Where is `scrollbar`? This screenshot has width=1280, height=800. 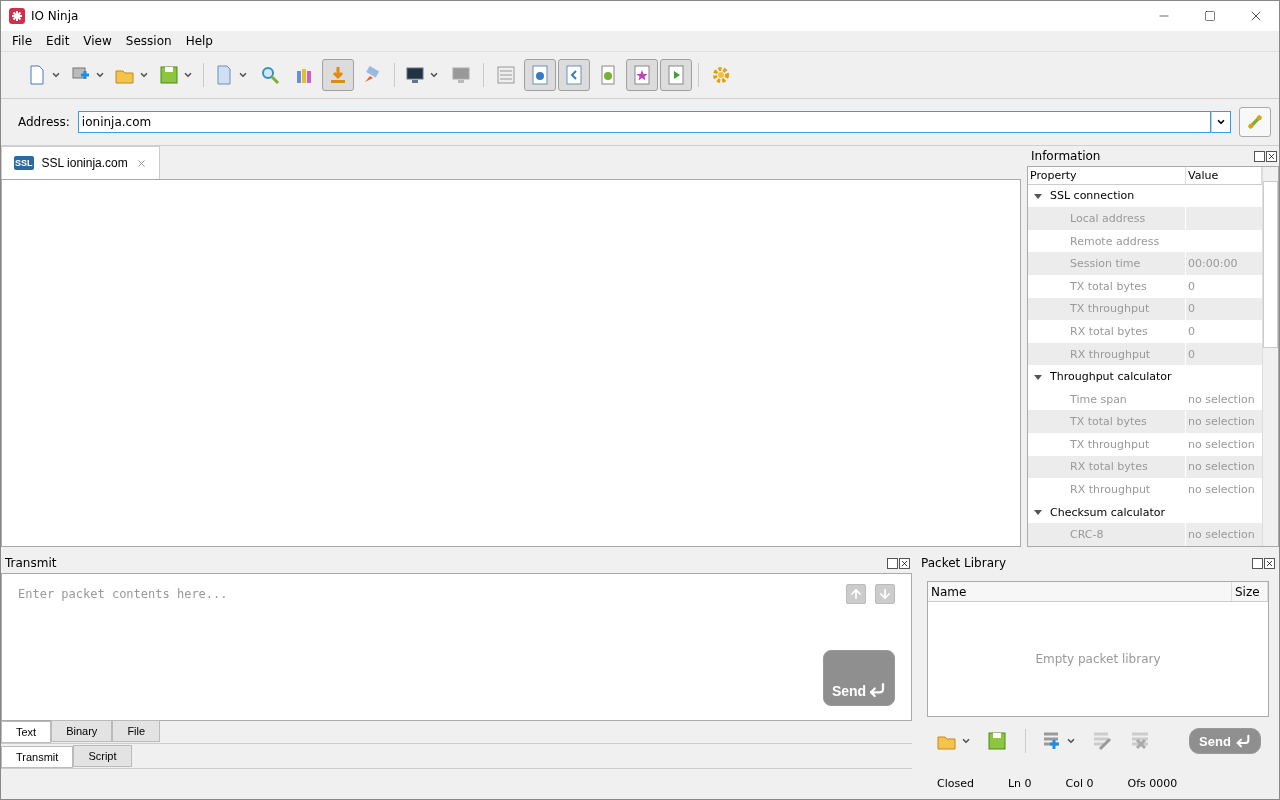 scrollbar is located at coordinates (1270, 356).